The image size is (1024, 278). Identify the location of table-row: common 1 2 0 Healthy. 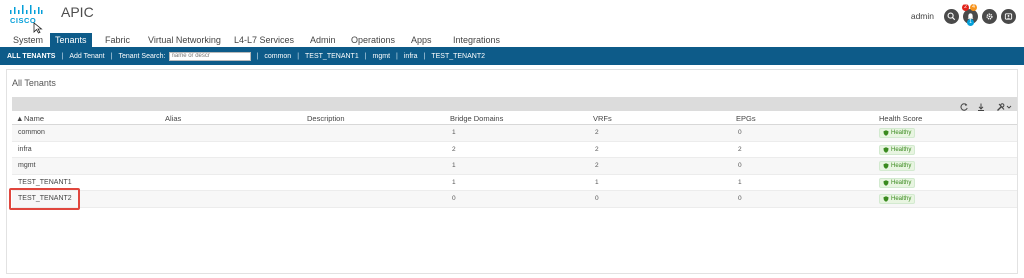
(514, 133).